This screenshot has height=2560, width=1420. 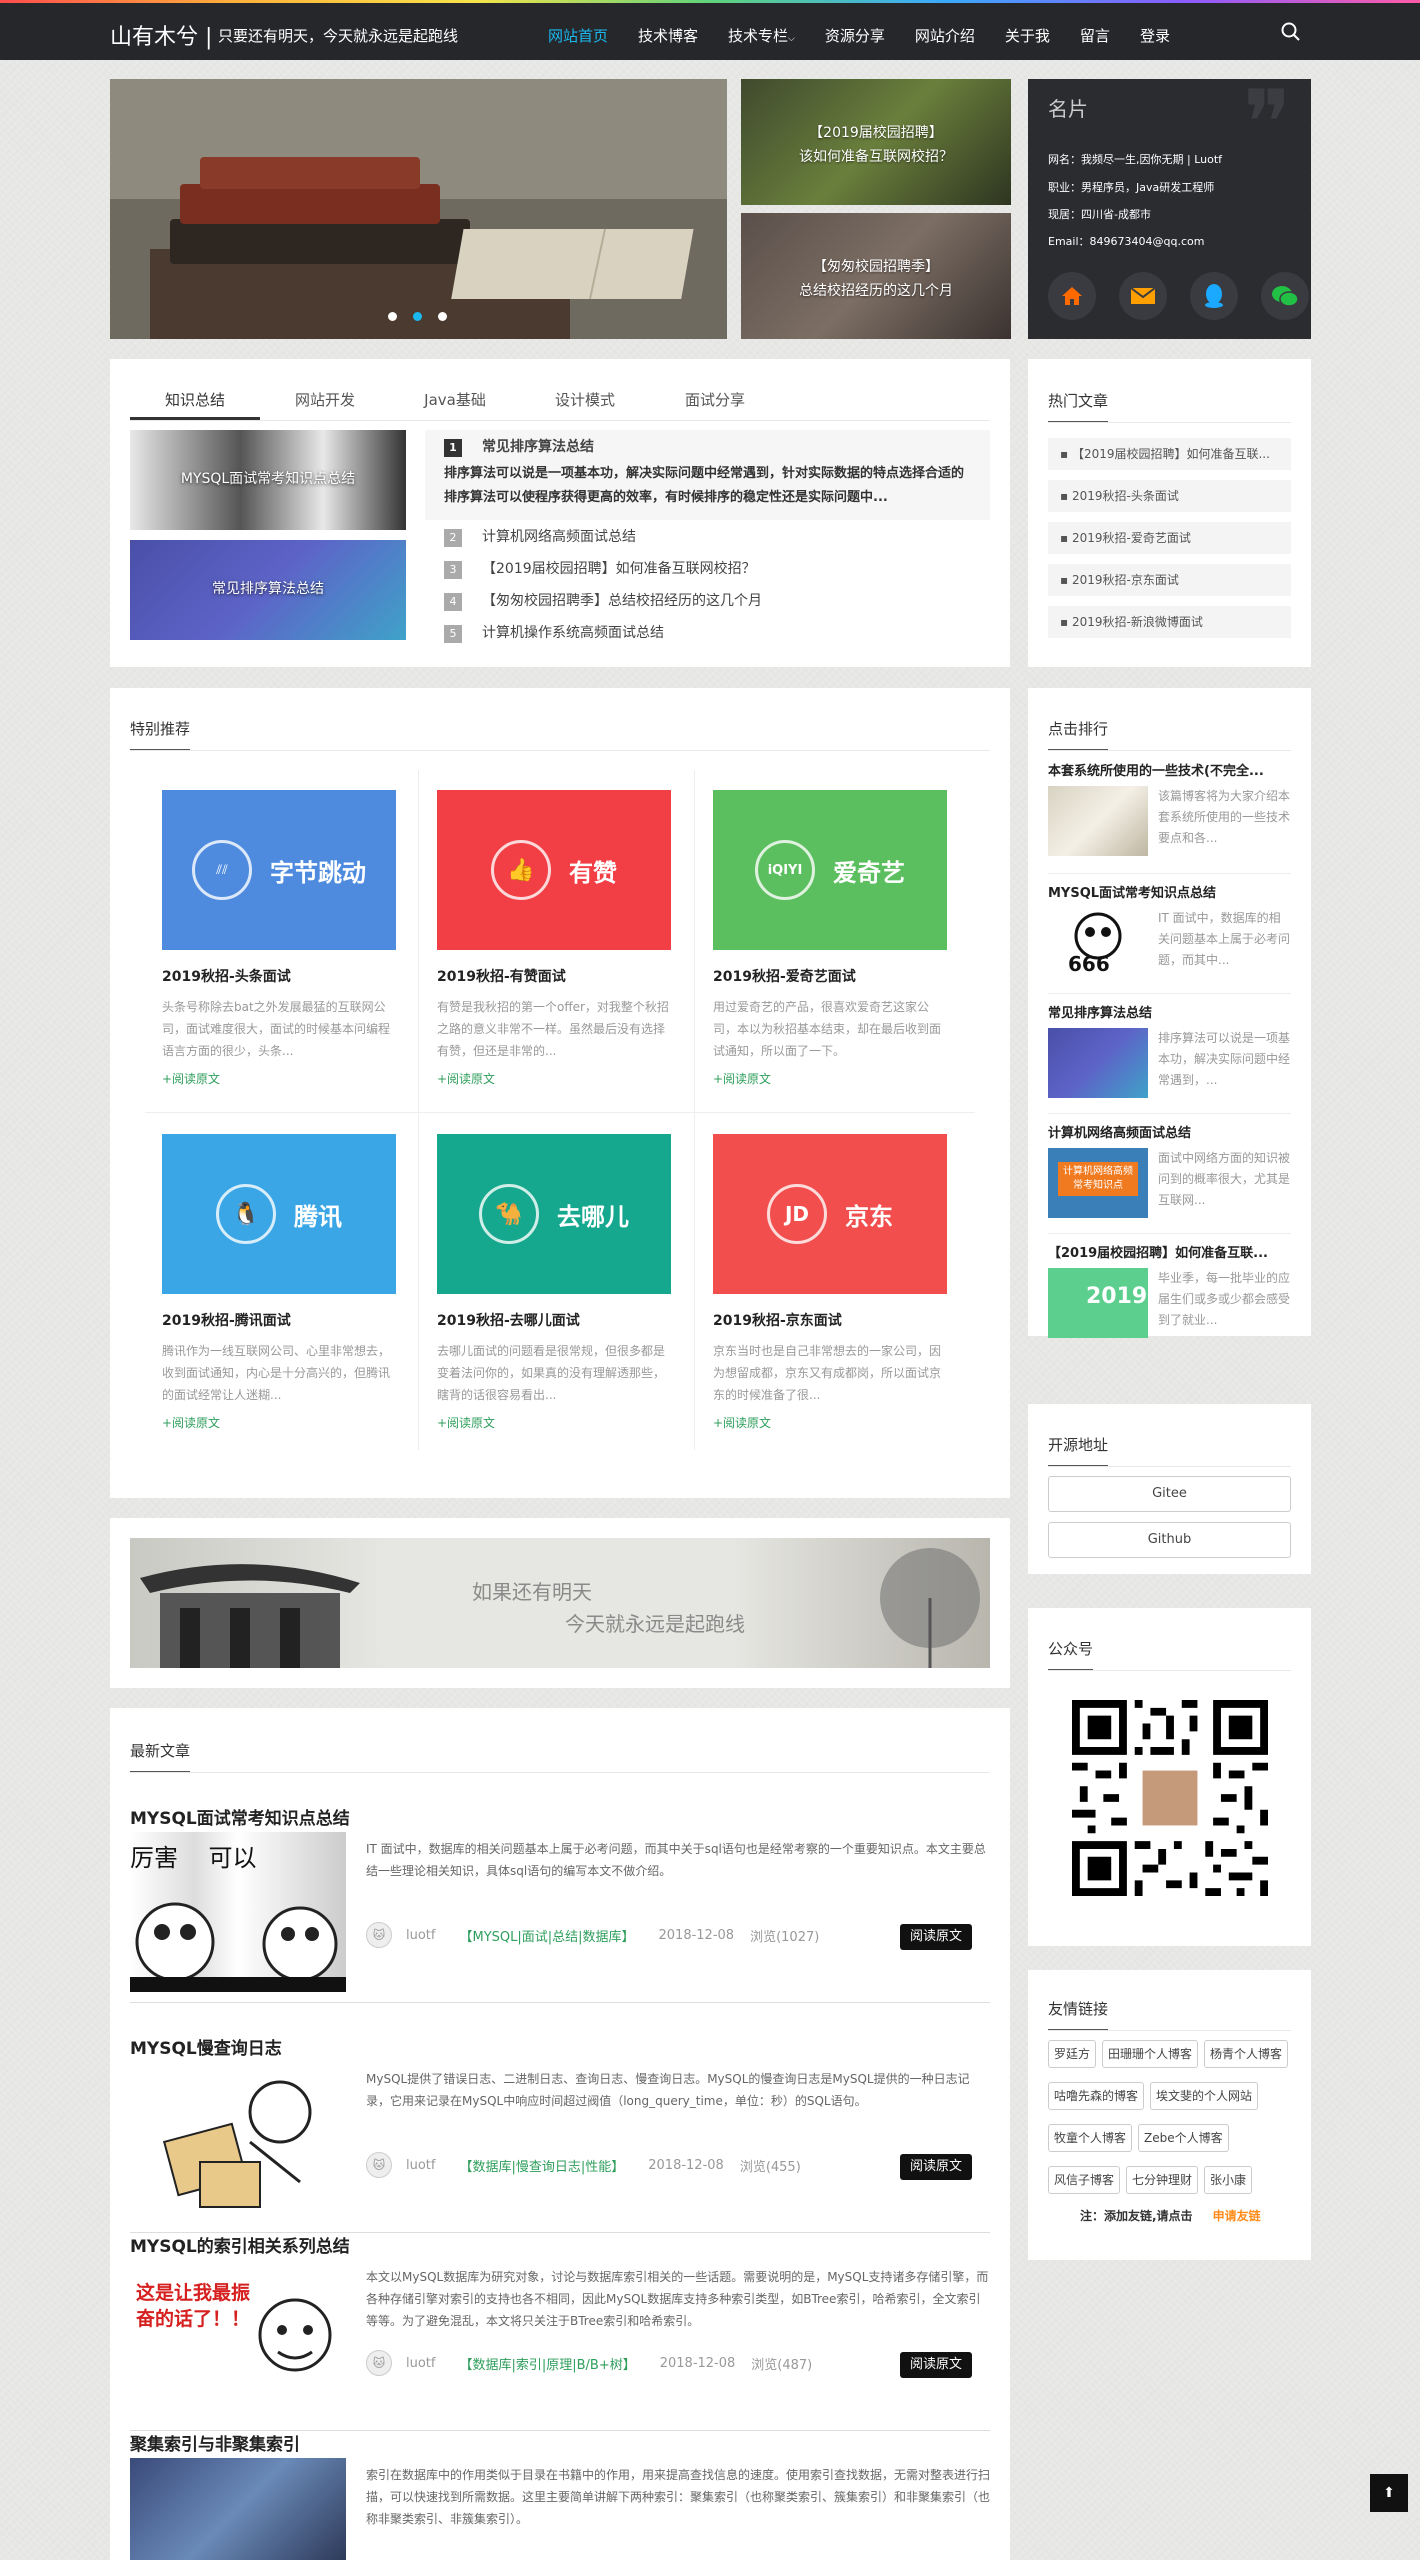 What do you see at coordinates (930, 1608) in the screenshot?
I see `lotus-leaf-image` at bounding box center [930, 1608].